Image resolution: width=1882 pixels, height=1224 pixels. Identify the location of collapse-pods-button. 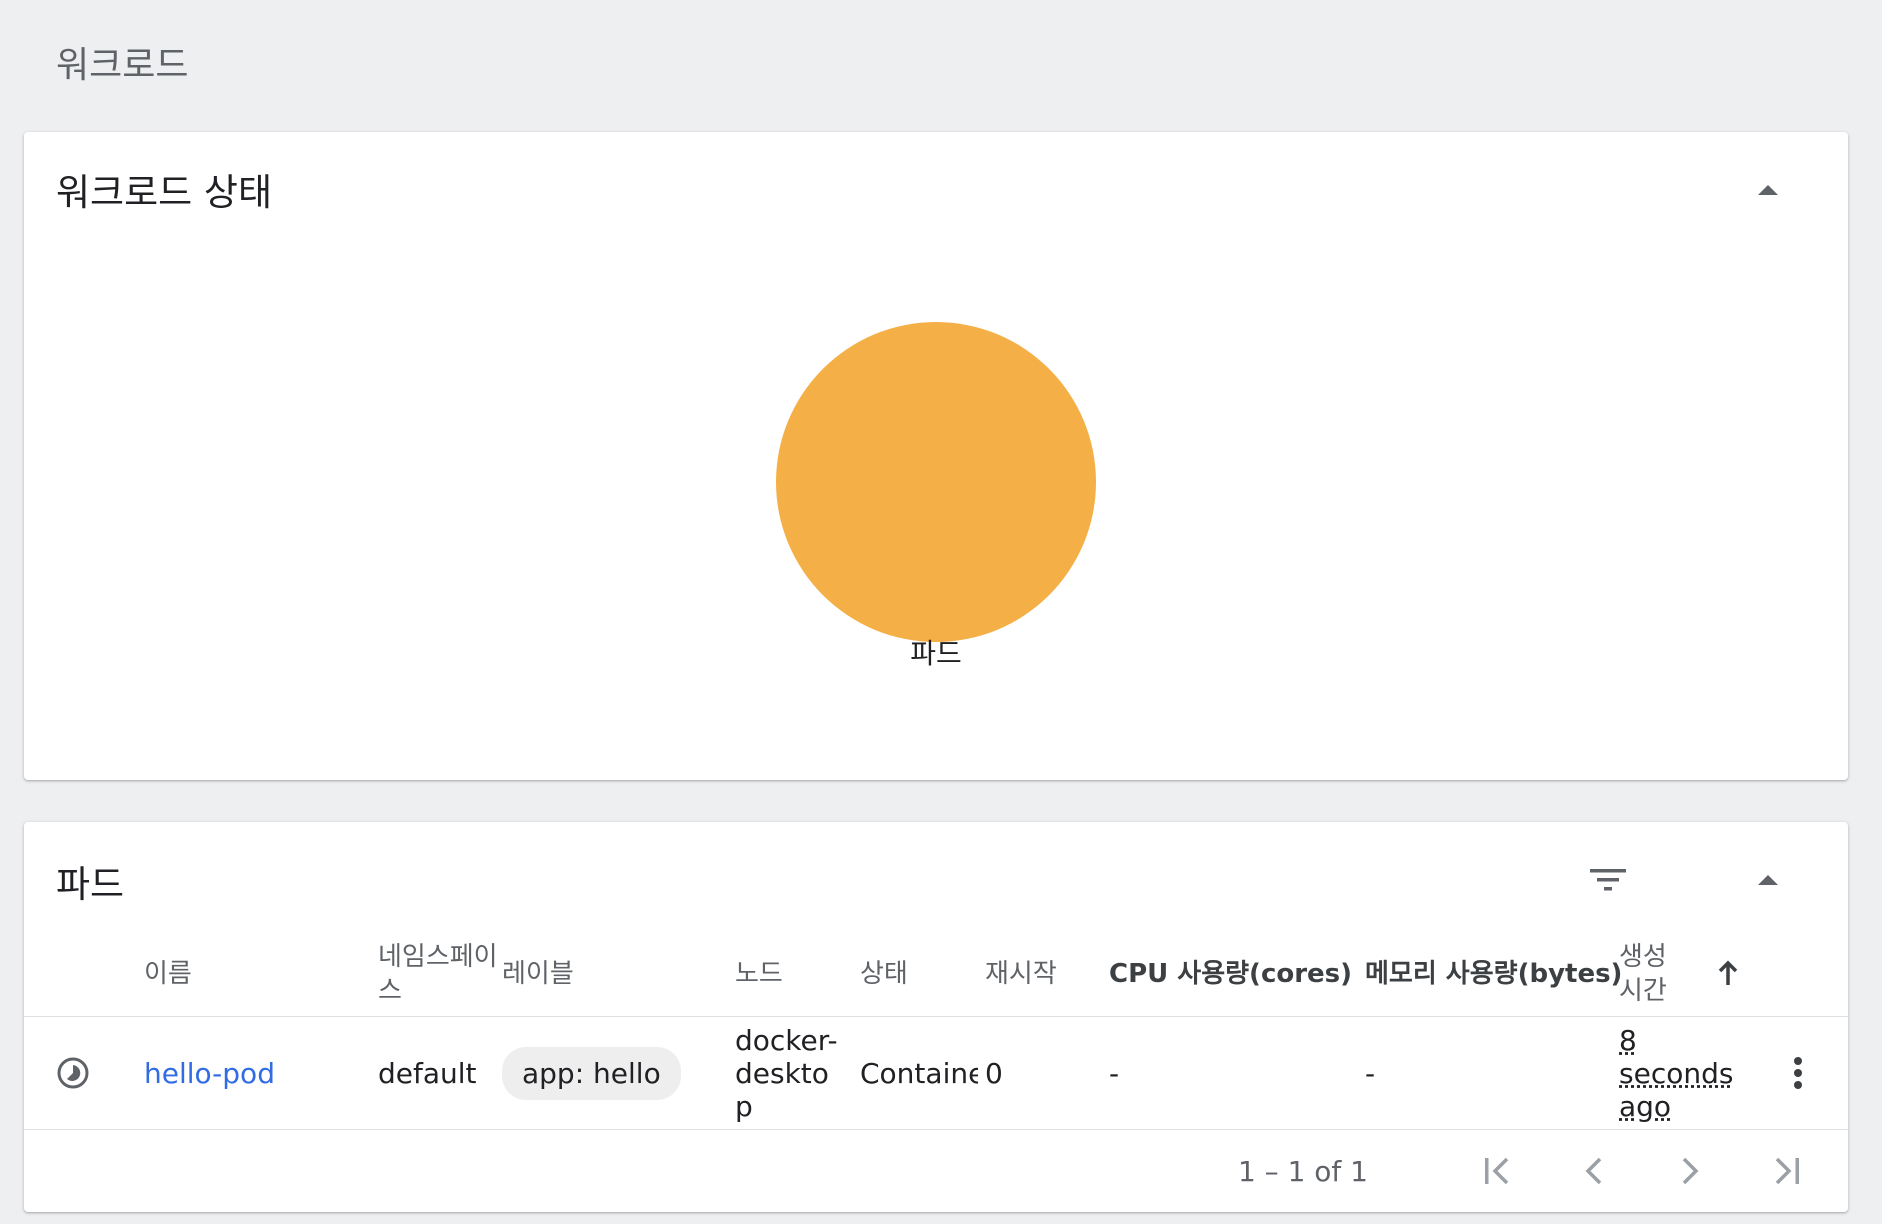
(1768, 880).